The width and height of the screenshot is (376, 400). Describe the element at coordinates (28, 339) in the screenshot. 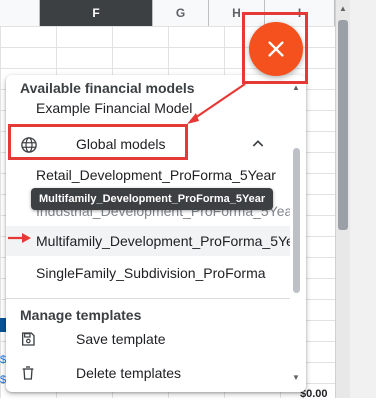

I see `save-icon` at that location.